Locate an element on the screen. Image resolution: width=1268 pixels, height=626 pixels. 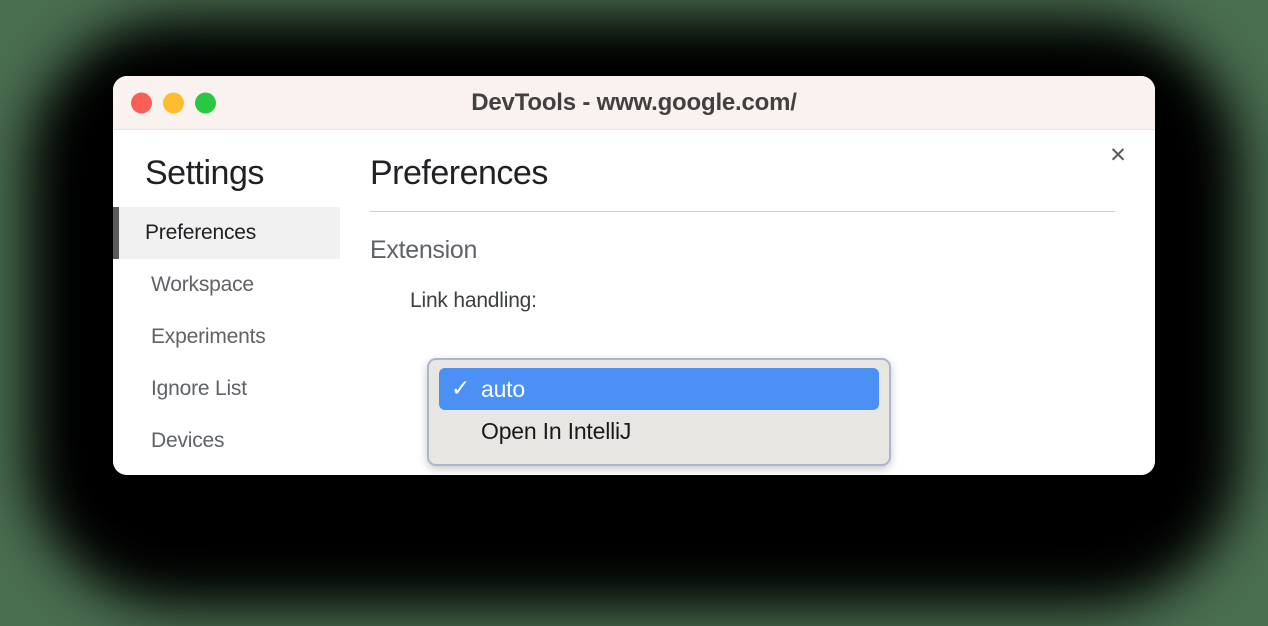
select-option-label: auto is located at coordinates (503, 388).